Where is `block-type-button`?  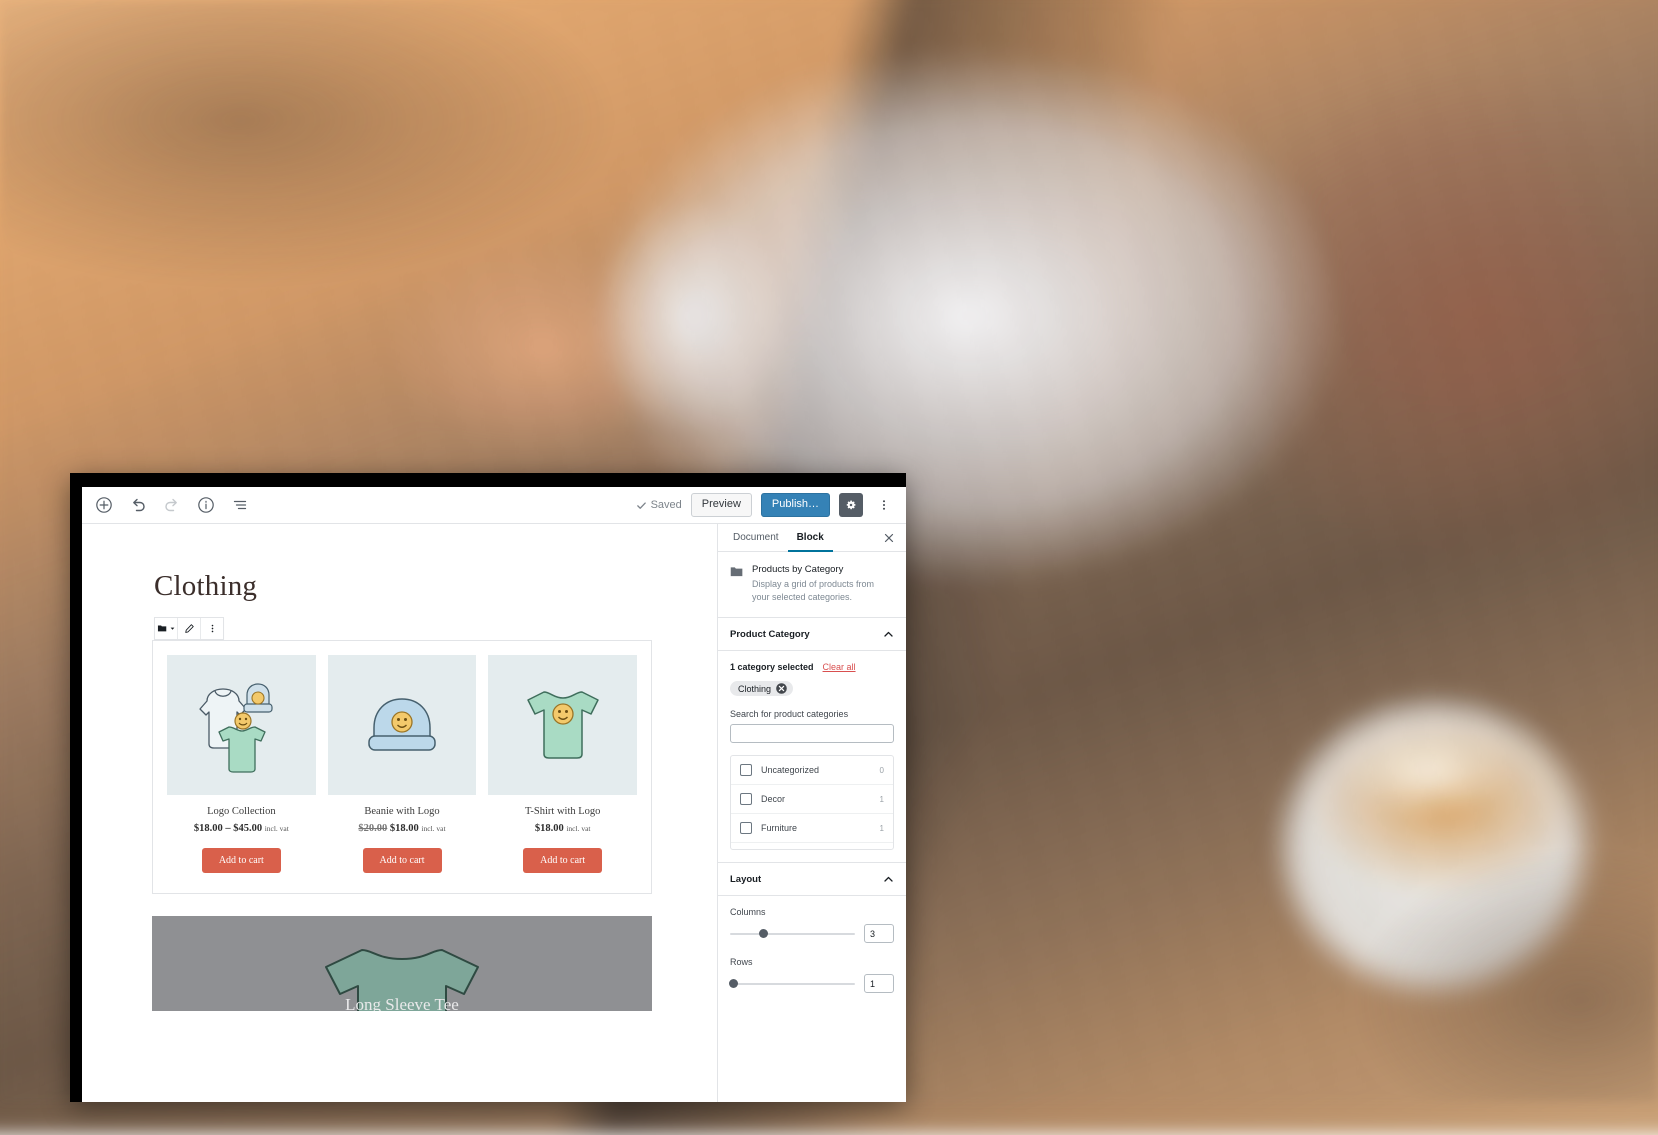 block-type-button is located at coordinates (166, 628).